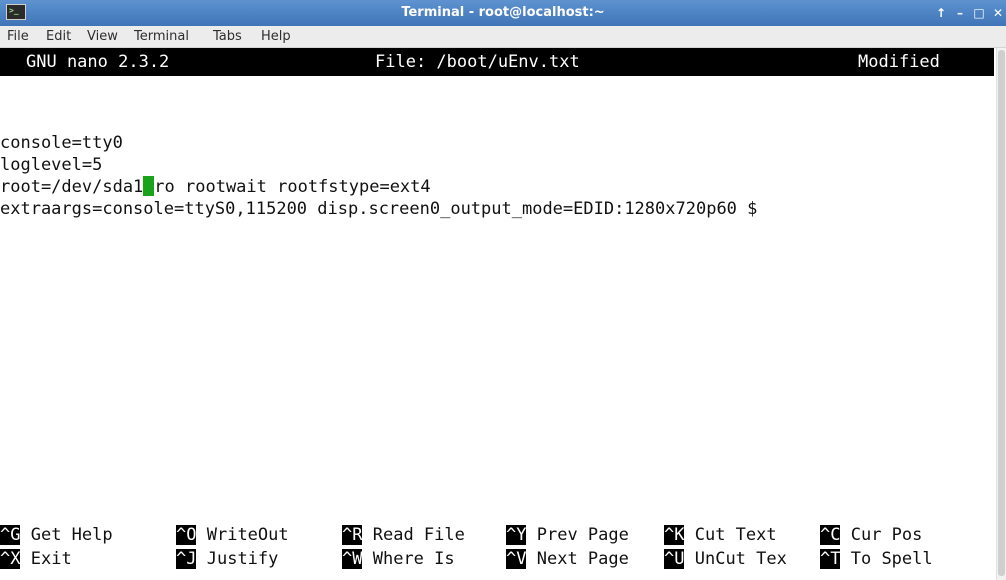 Image resolution: width=1006 pixels, height=580 pixels. What do you see at coordinates (516, 559) in the screenshot?
I see `shortcut-key: ^V` at bounding box center [516, 559].